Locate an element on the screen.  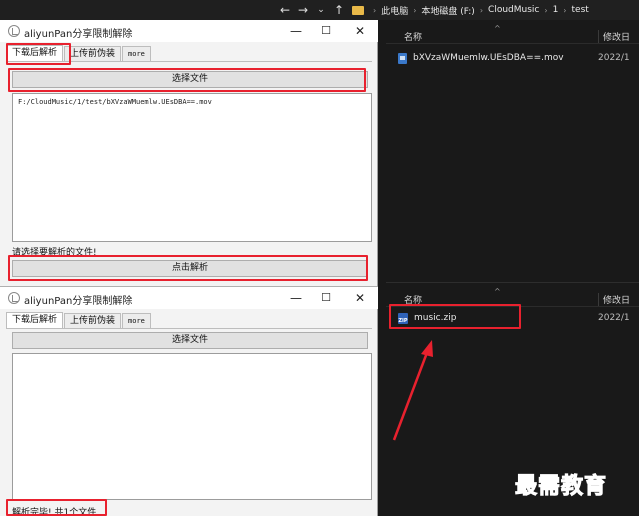
status-text: 解析完毕! 共1个文件 is located at coordinates (54, 512).